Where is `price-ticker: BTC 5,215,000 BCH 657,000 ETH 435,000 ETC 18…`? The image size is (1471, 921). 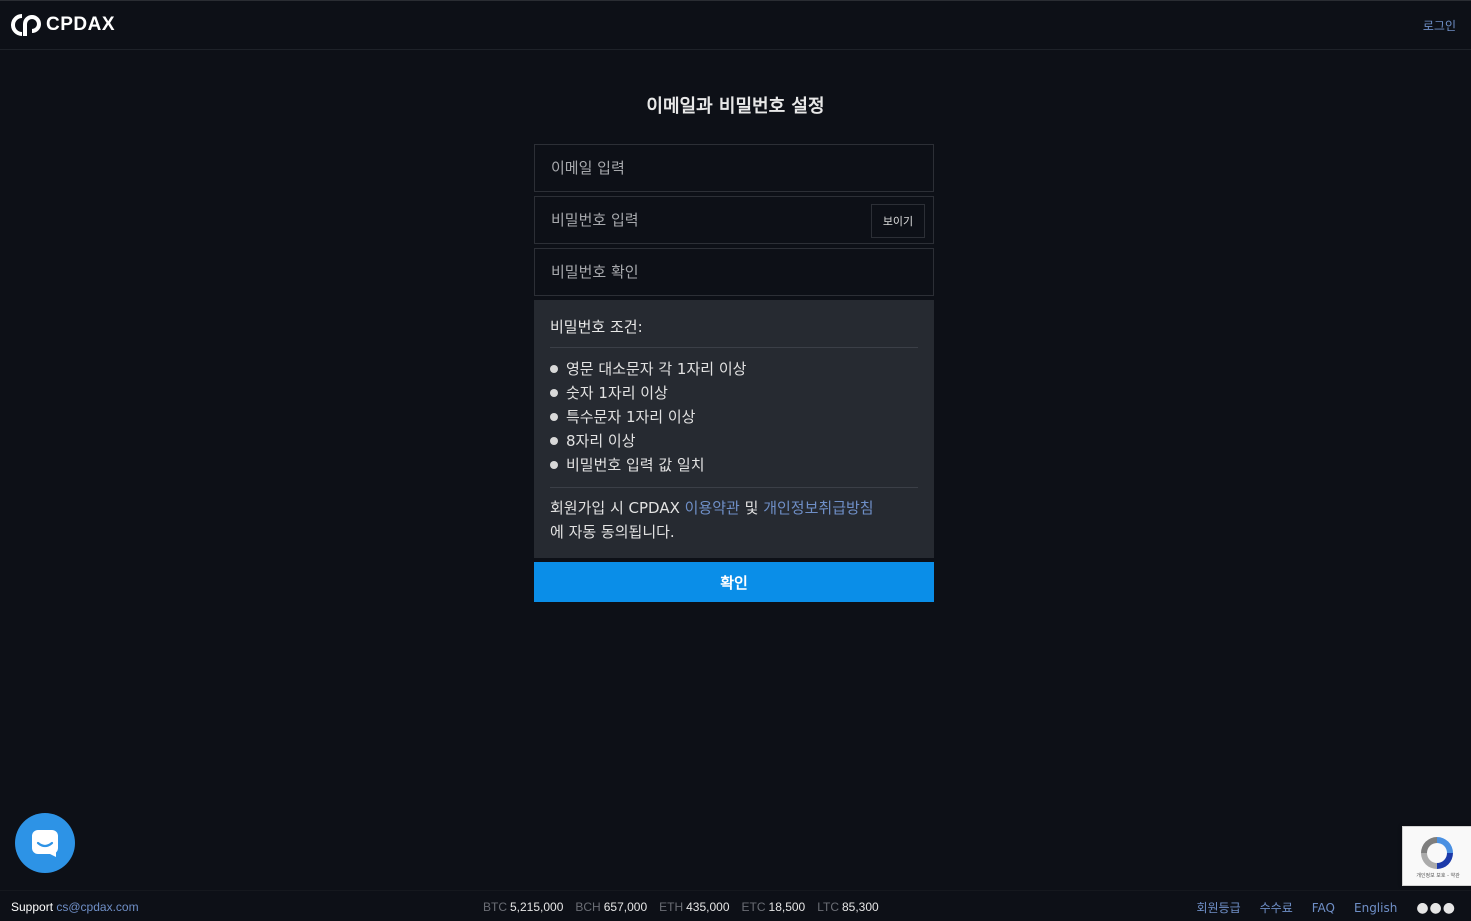 price-ticker: BTC 5,215,000 BCH 657,000 ETH 435,000 ETC 18… is located at coordinates (681, 907).